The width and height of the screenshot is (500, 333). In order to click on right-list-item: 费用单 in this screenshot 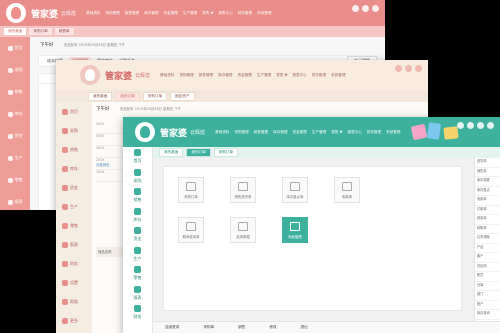, I will do `click(487, 220)`.